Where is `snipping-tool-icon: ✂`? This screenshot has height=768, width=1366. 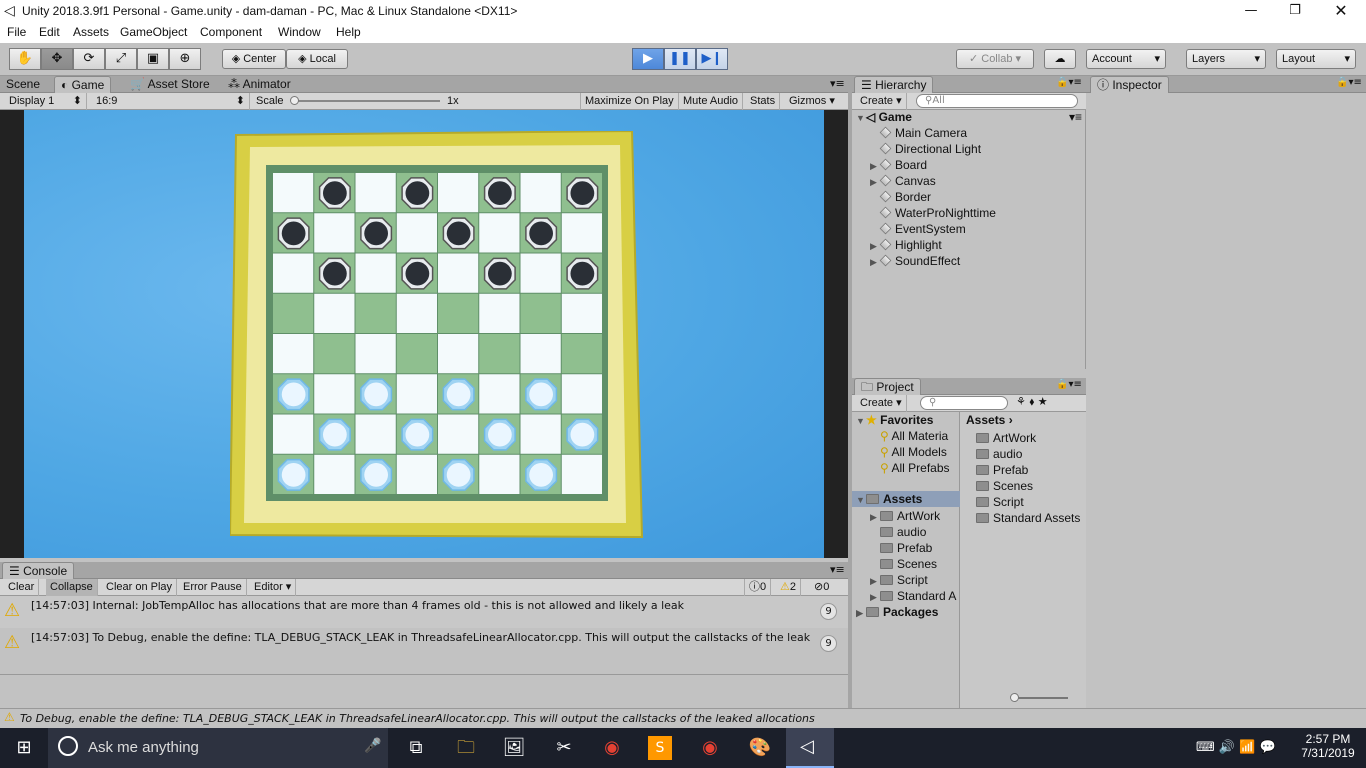 snipping-tool-icon: ✂ is located at coordinates (564, 748).